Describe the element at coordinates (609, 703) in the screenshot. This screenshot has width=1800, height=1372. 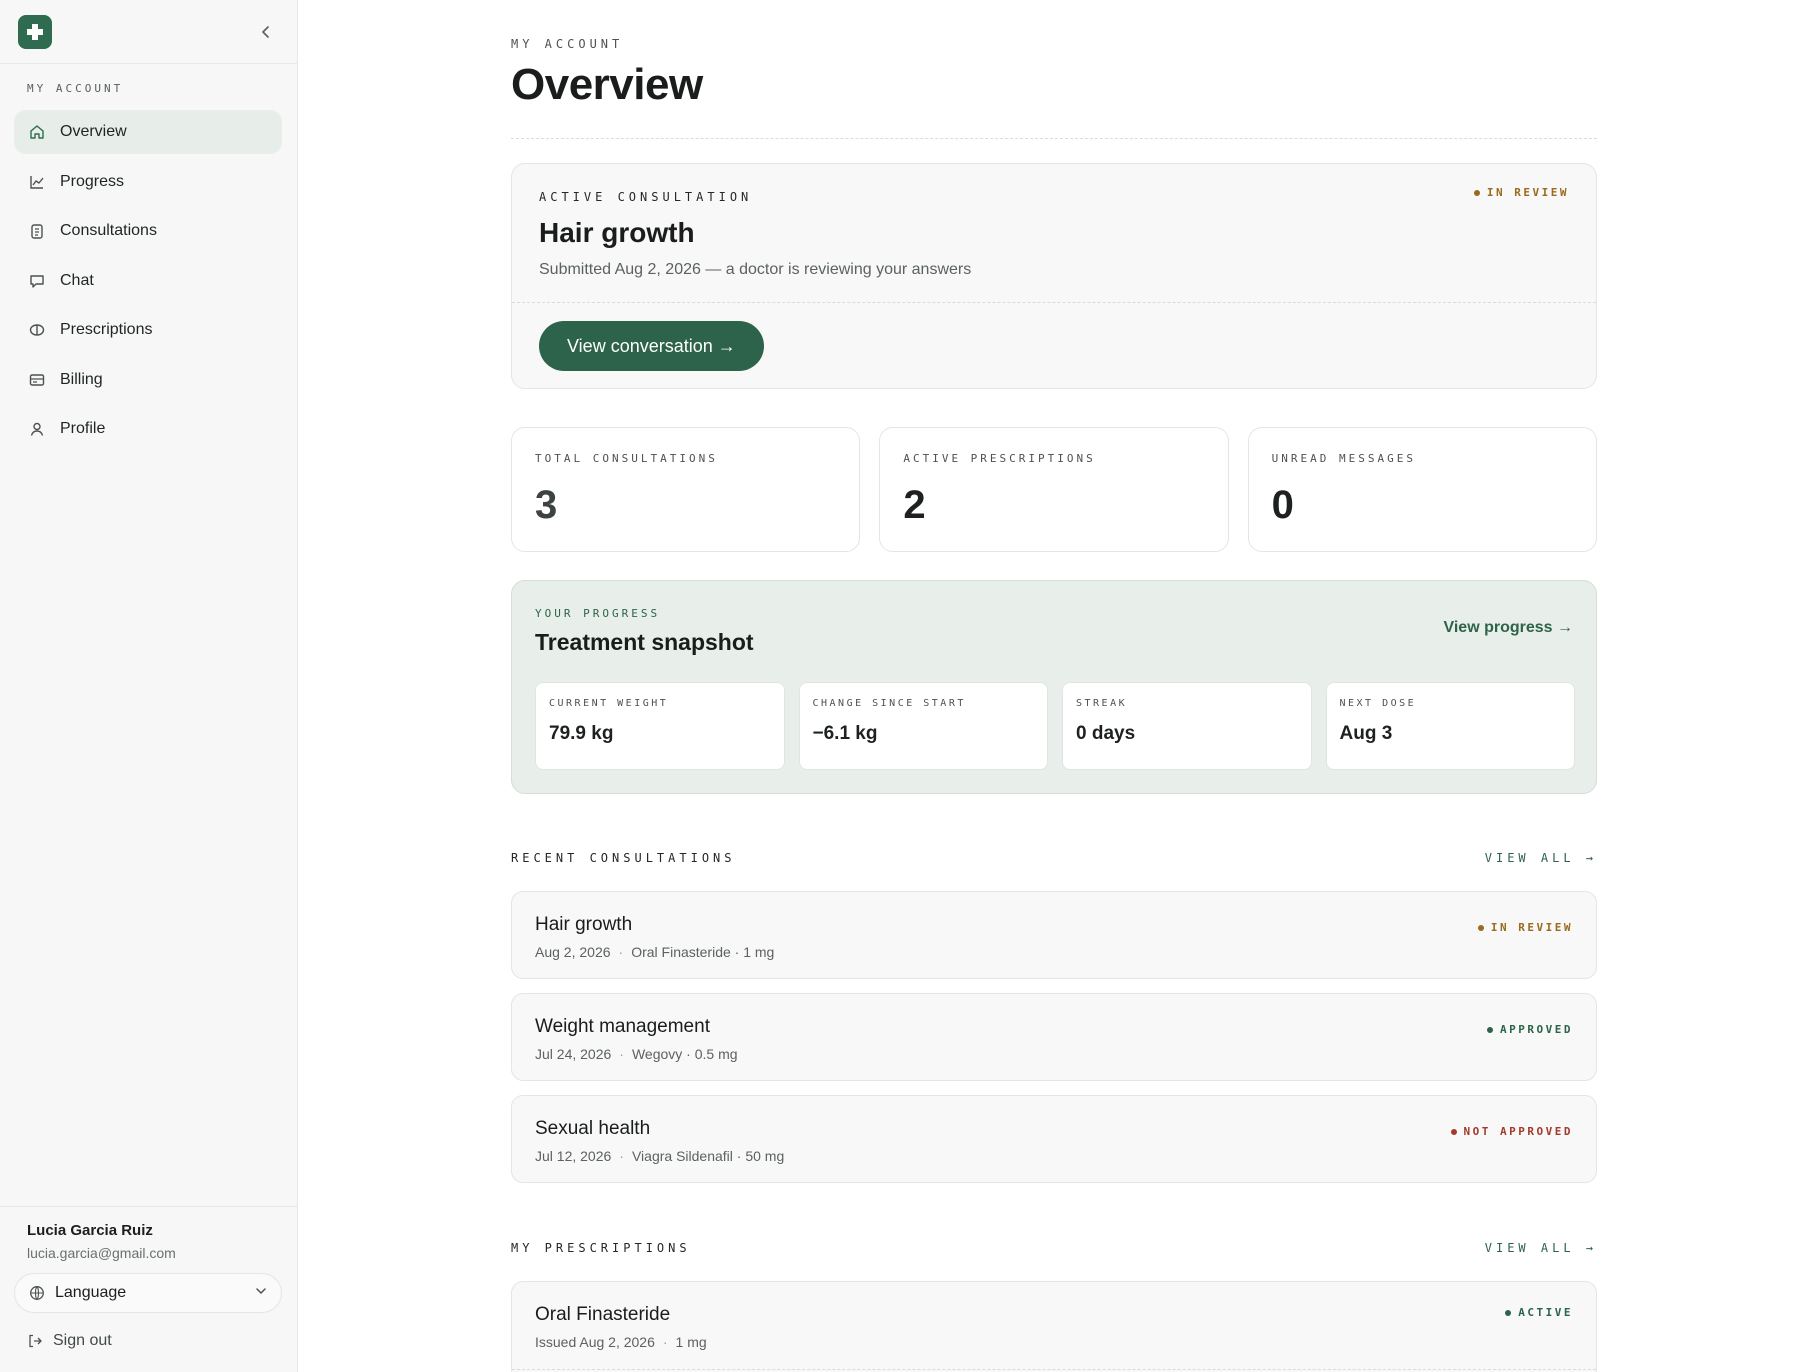
I see `metric-label: Current weight` at that location.